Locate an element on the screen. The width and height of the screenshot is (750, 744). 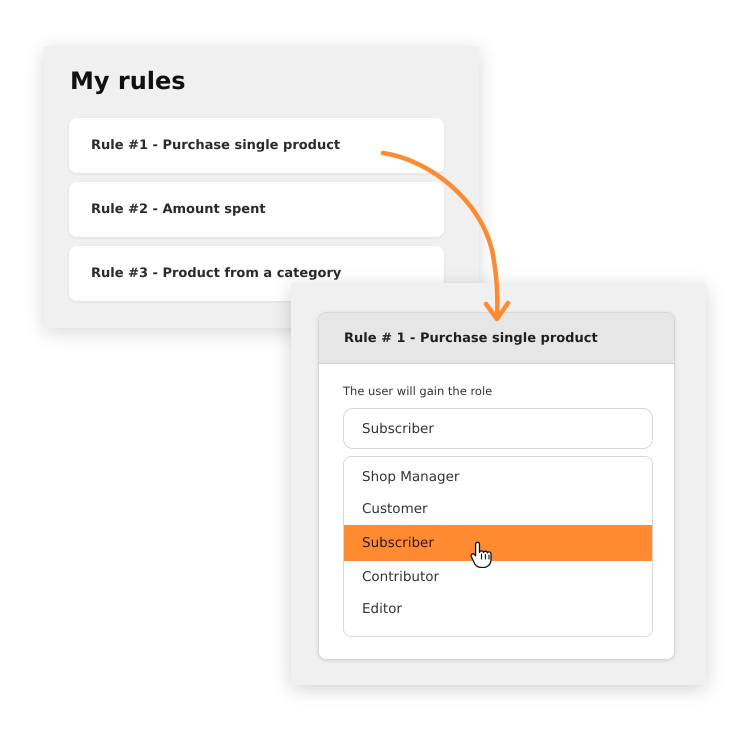
role-option: Shop Manager is located at coordinates (498, 477).